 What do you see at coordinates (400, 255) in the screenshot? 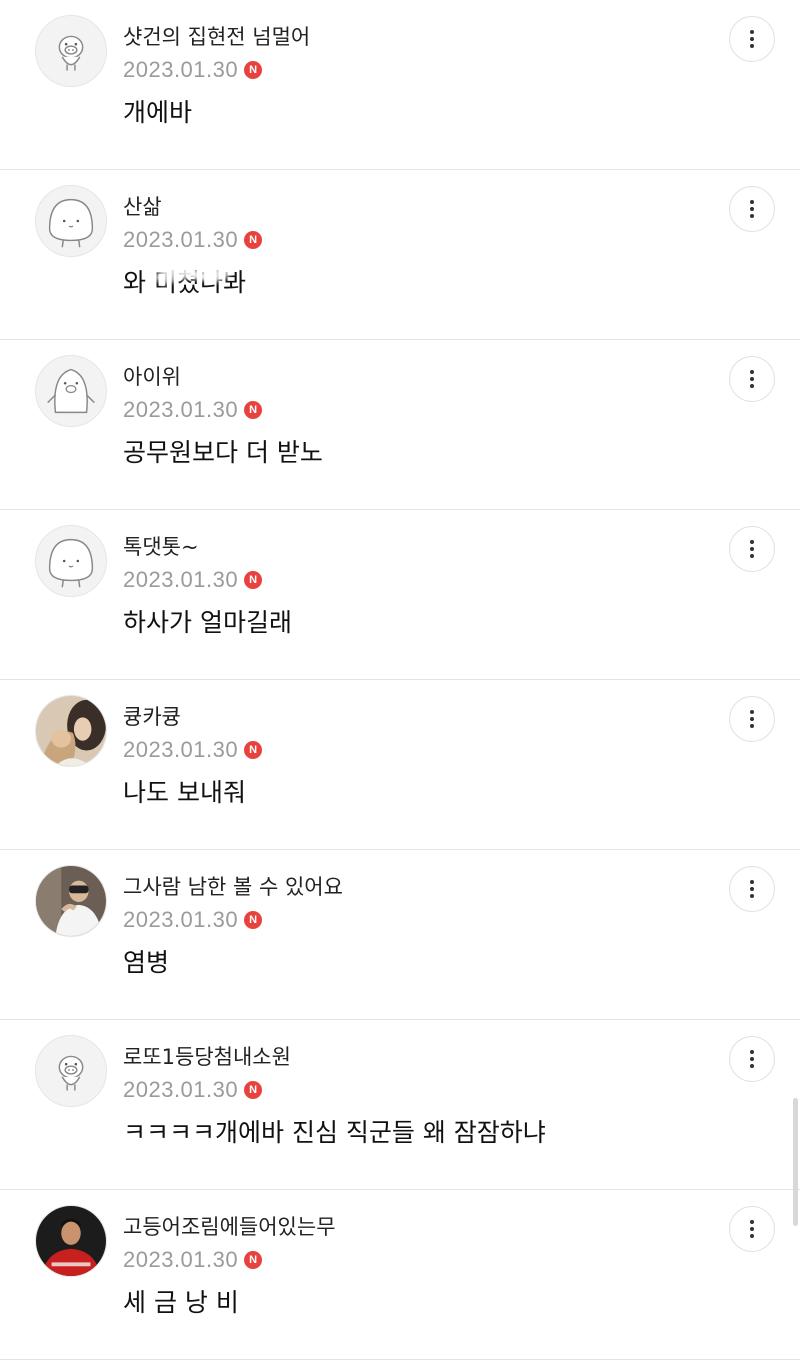
I see `comment-item: 산삶 2023.01.30 N 와 미쳤나봐` at bounding box center [400, 255].